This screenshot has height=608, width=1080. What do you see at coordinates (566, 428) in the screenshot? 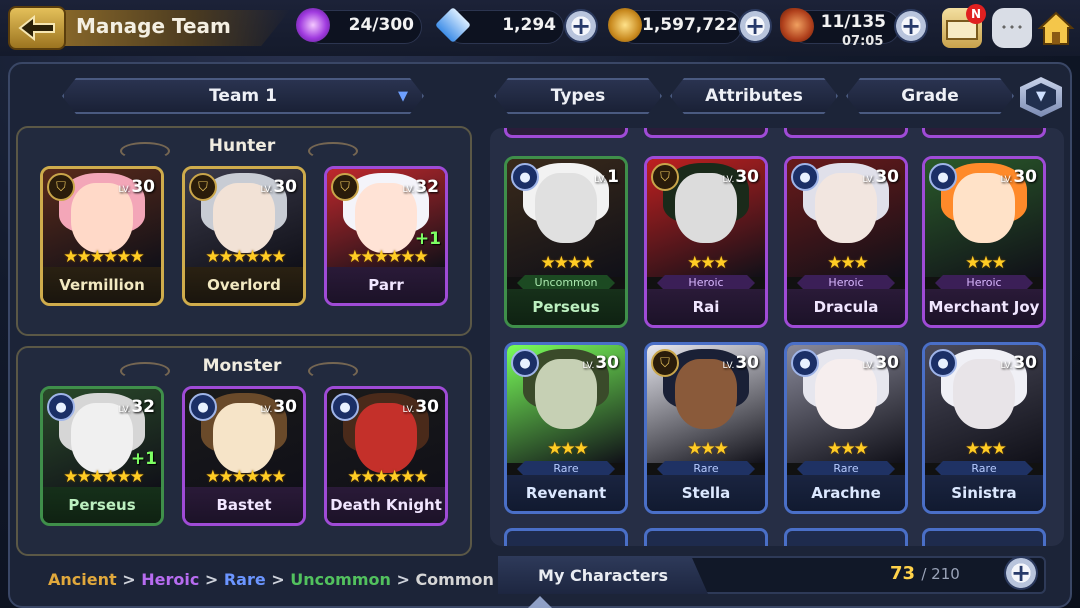
I see `character-list-item: ● LV.30 ★★★ Rare Revenant` at bounding box center [566, 428].